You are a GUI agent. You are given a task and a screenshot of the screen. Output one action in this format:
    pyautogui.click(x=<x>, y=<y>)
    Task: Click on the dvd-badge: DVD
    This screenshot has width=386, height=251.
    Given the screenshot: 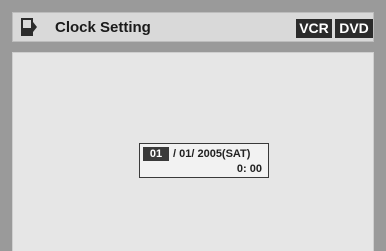 What is the action you would take?
    pyautogui.click(x=354, y=28)
    